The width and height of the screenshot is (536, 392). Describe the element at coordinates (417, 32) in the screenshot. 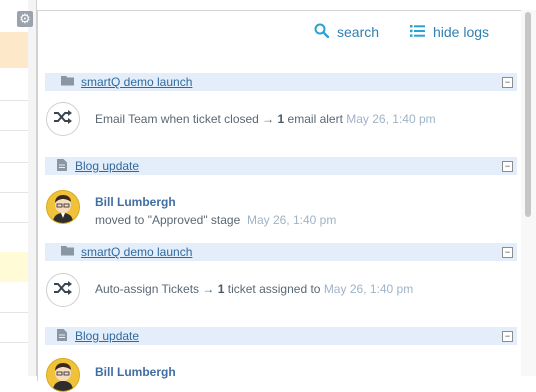

I see `list-icon` at that location.